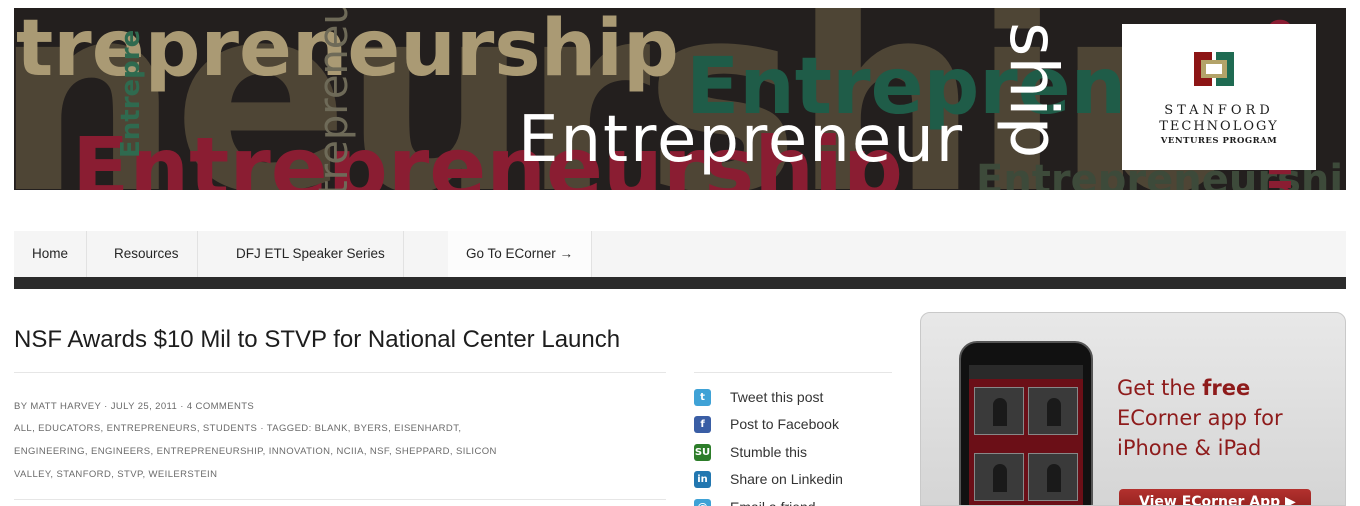 Image resolution: width=1360 pixels, height=506 pixels. What do you see at coordinates (680, 283) in the screenshot?
I see `nav-divider-bar` at bounding box center [680, 283].